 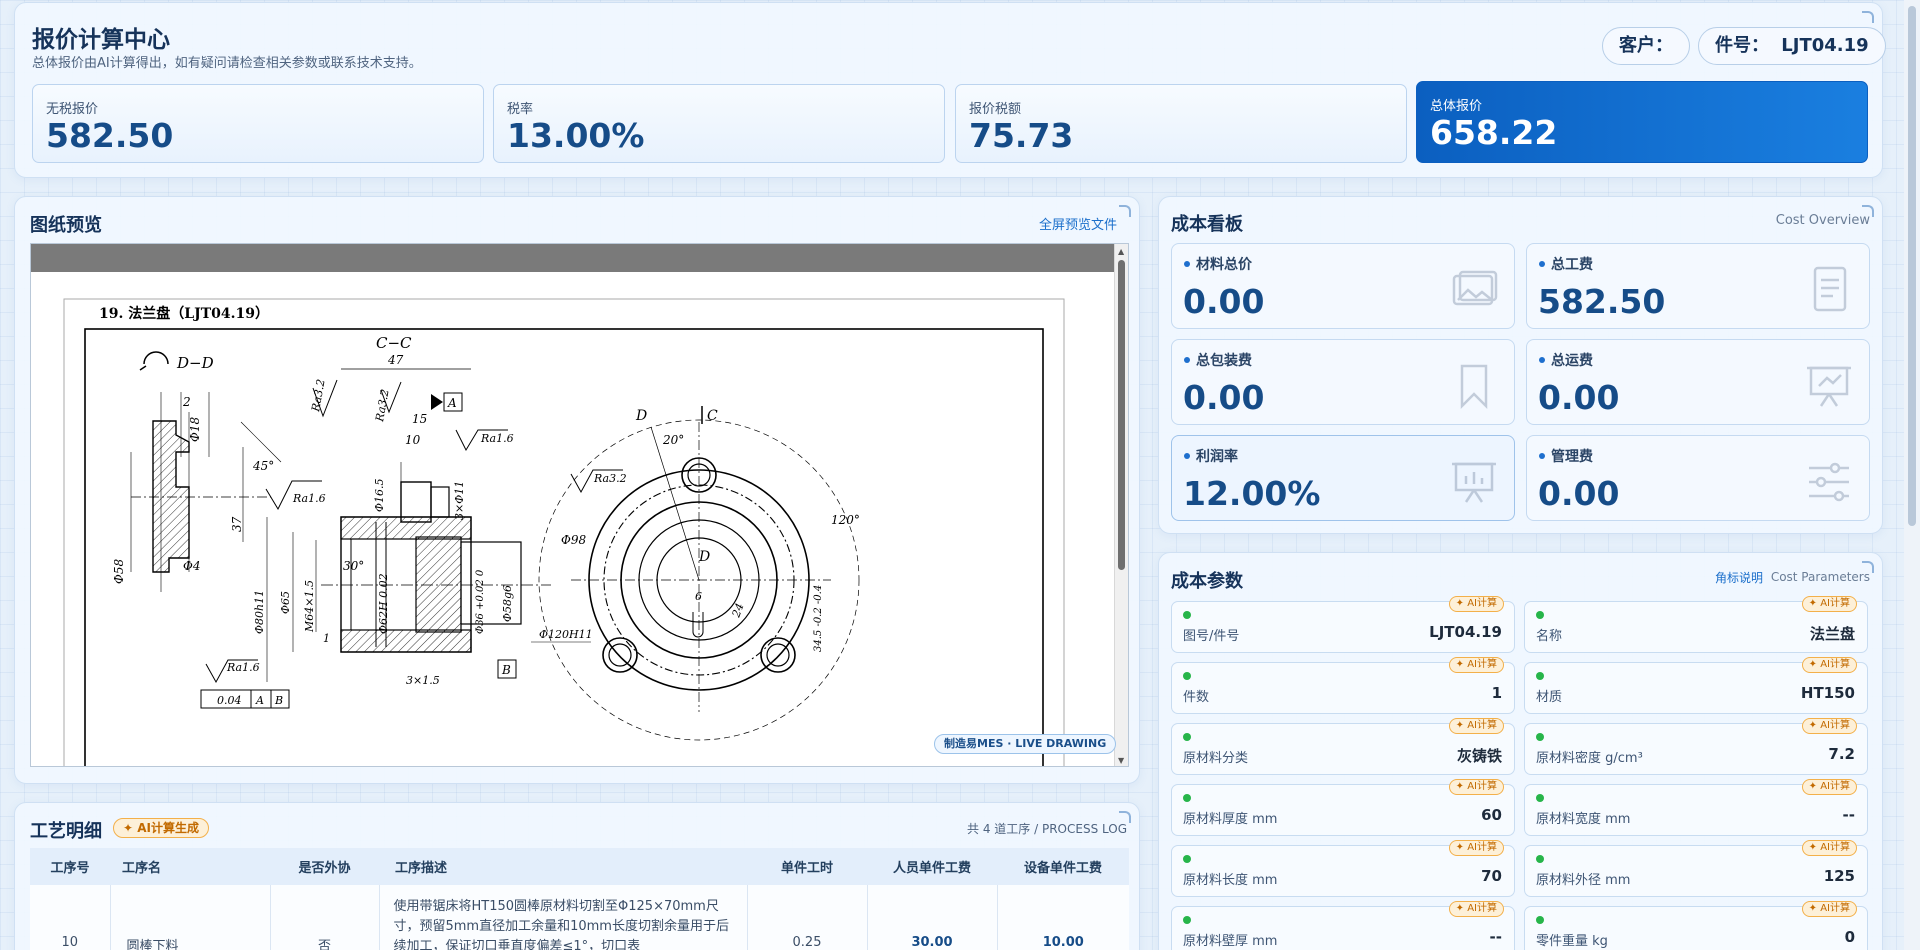 What do you see at coordinates (1739, 577) in the screenshot?
I see `badge-legend-link: 角标说明` at bounding box center [1739, 577].